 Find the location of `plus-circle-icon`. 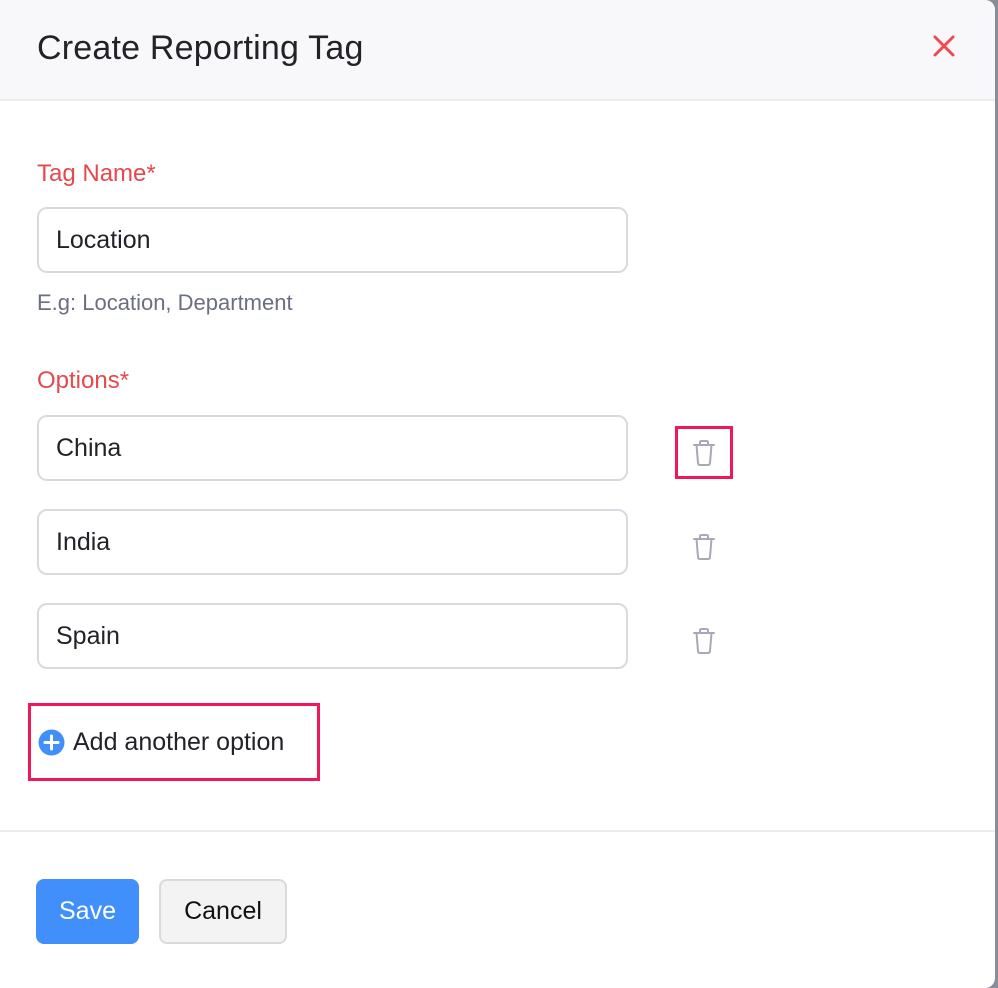

plus-circle-icon is located at coordinates (51, 742).